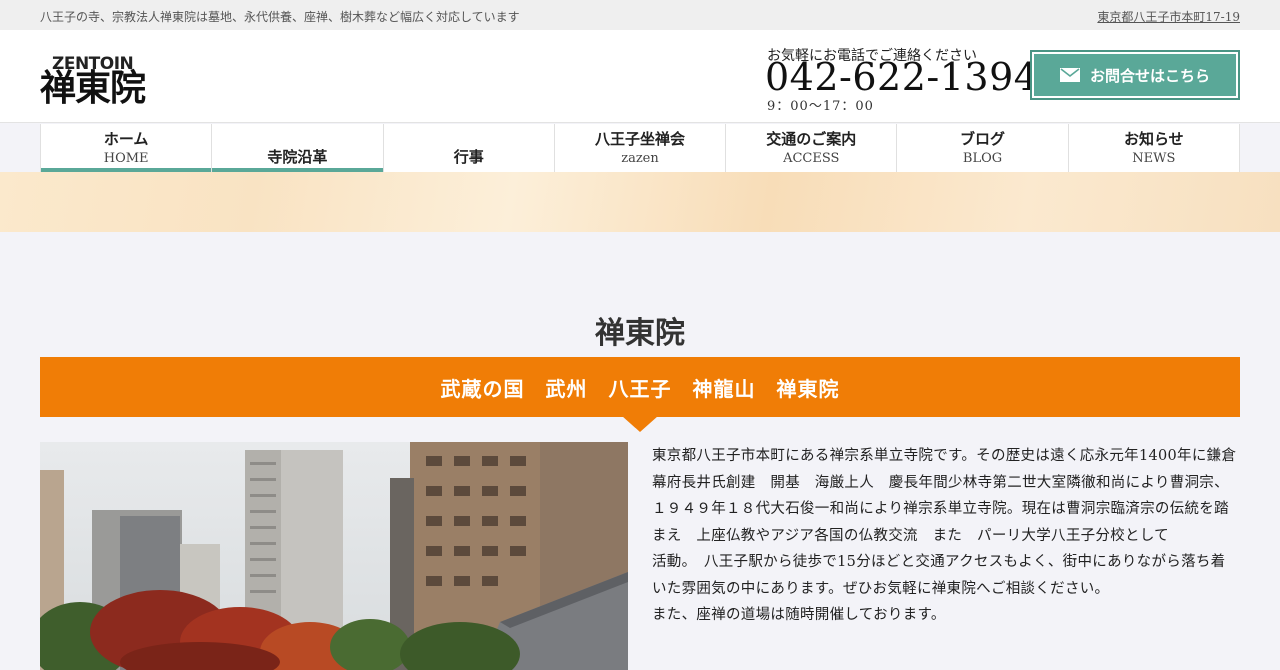  Describe the element at coordinates (799, 615) in the screenshot. I see `intro-paragraph: また、座禅の道場は随時開催しております。` at that location.